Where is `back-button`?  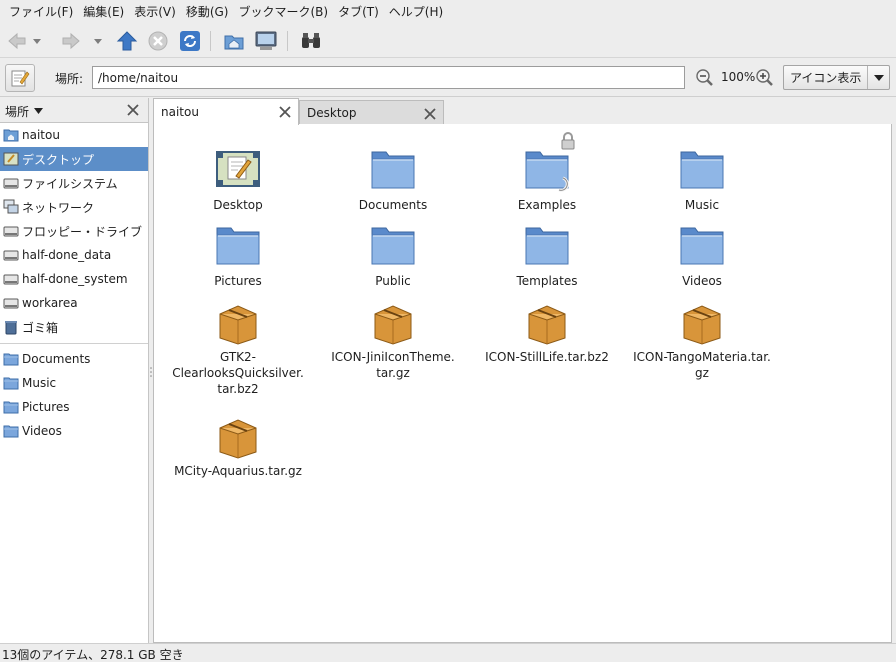
back-button is located at coordinates (17, 41).